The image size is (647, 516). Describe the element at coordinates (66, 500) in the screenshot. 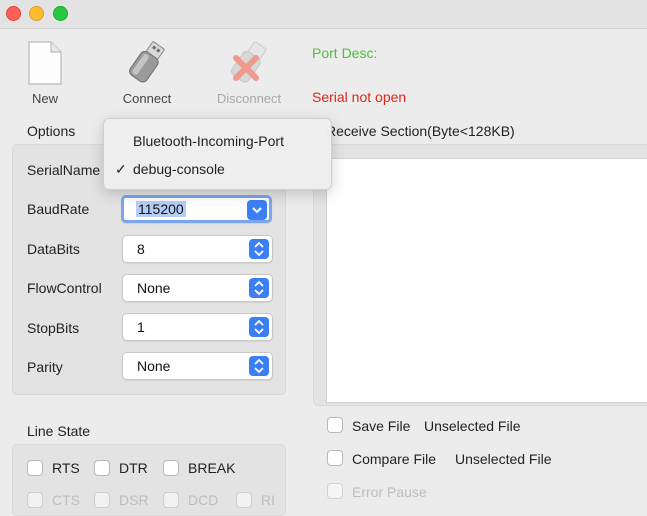

I see `cts-label: CTS` at that location.